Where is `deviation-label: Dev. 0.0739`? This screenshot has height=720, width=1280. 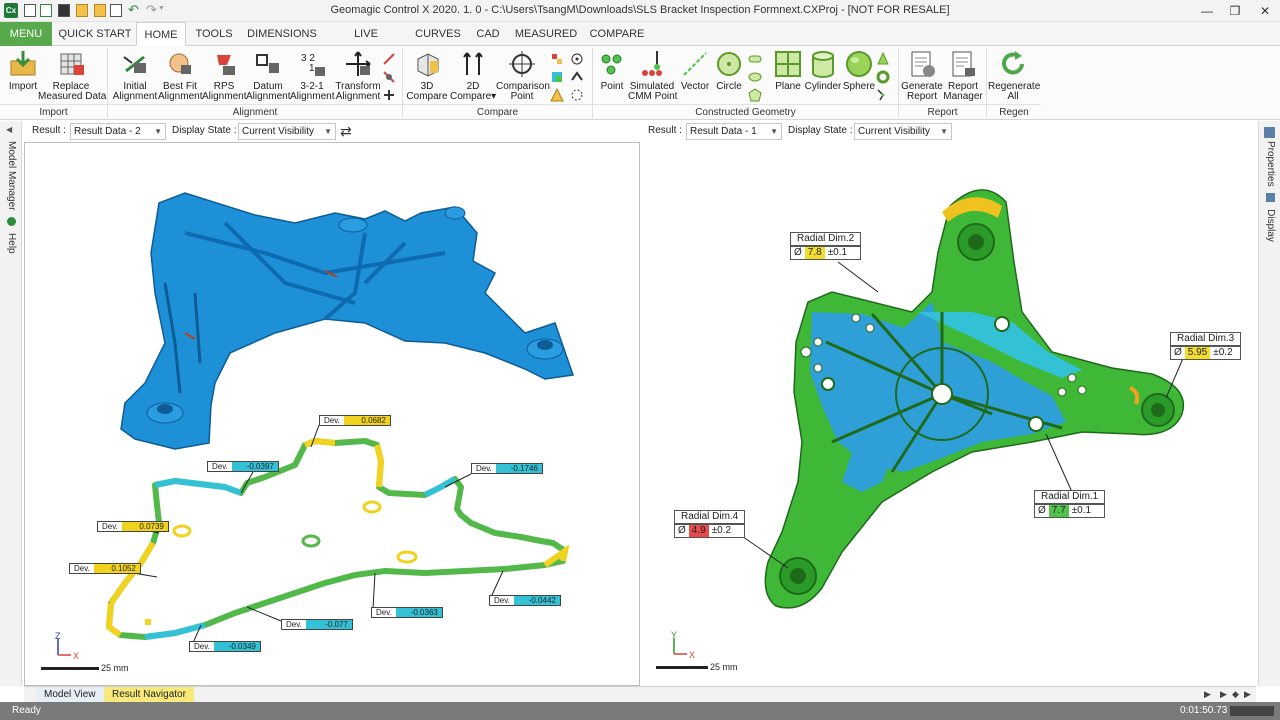
deviation-label: Dev. 0.0739 is located at coordinates (133, 526).